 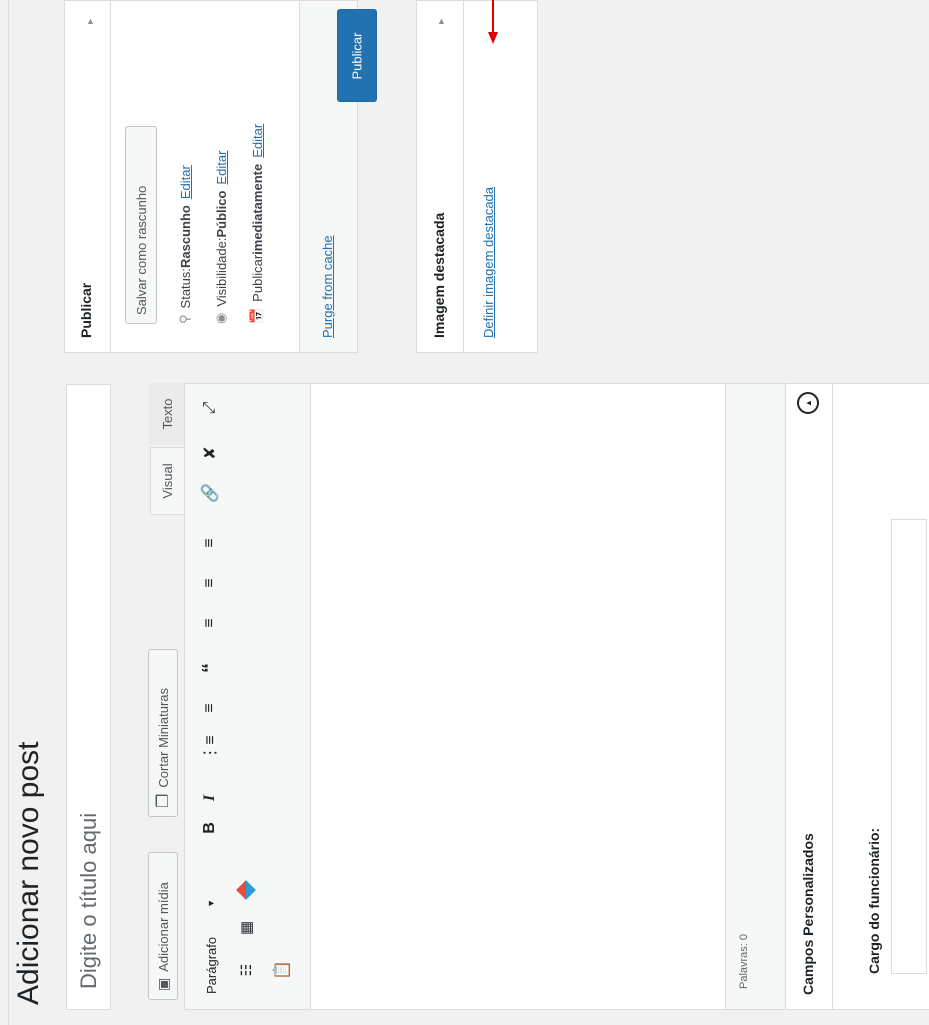 I want to click on crop-thumbnails-button: ❐ Cortar Miniaturas, so click(x=163, y=733).